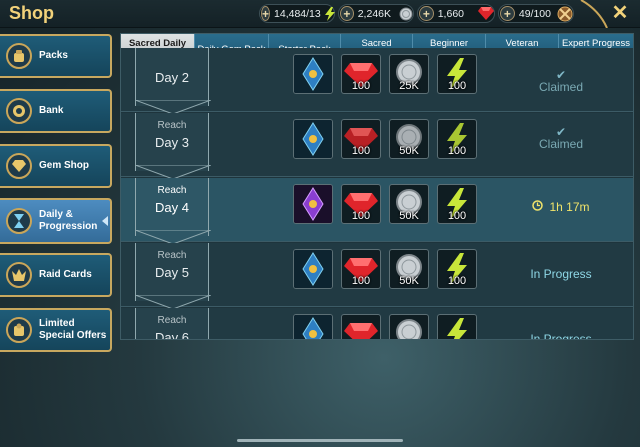 Image resolution: width=640 pixels, height=447 pixels. I want to click on sidebar-item-raid-cards: Raid Cards, so click(56, 275).